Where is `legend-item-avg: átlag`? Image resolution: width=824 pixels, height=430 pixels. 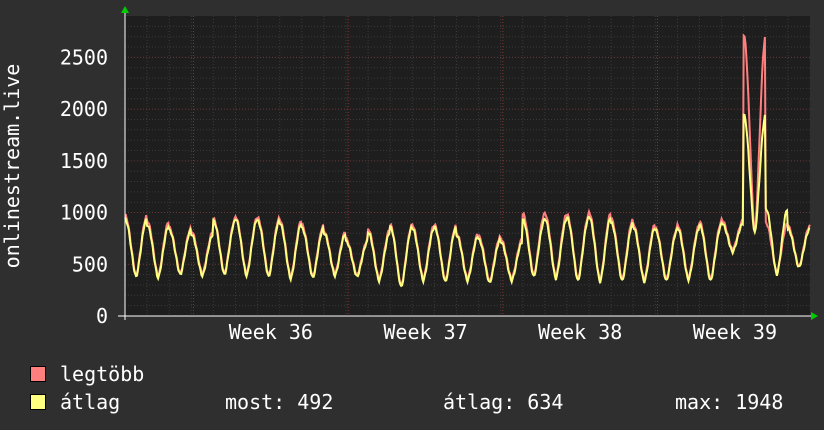 legend-item-avg: átlag is located at coordinates (75, 402).